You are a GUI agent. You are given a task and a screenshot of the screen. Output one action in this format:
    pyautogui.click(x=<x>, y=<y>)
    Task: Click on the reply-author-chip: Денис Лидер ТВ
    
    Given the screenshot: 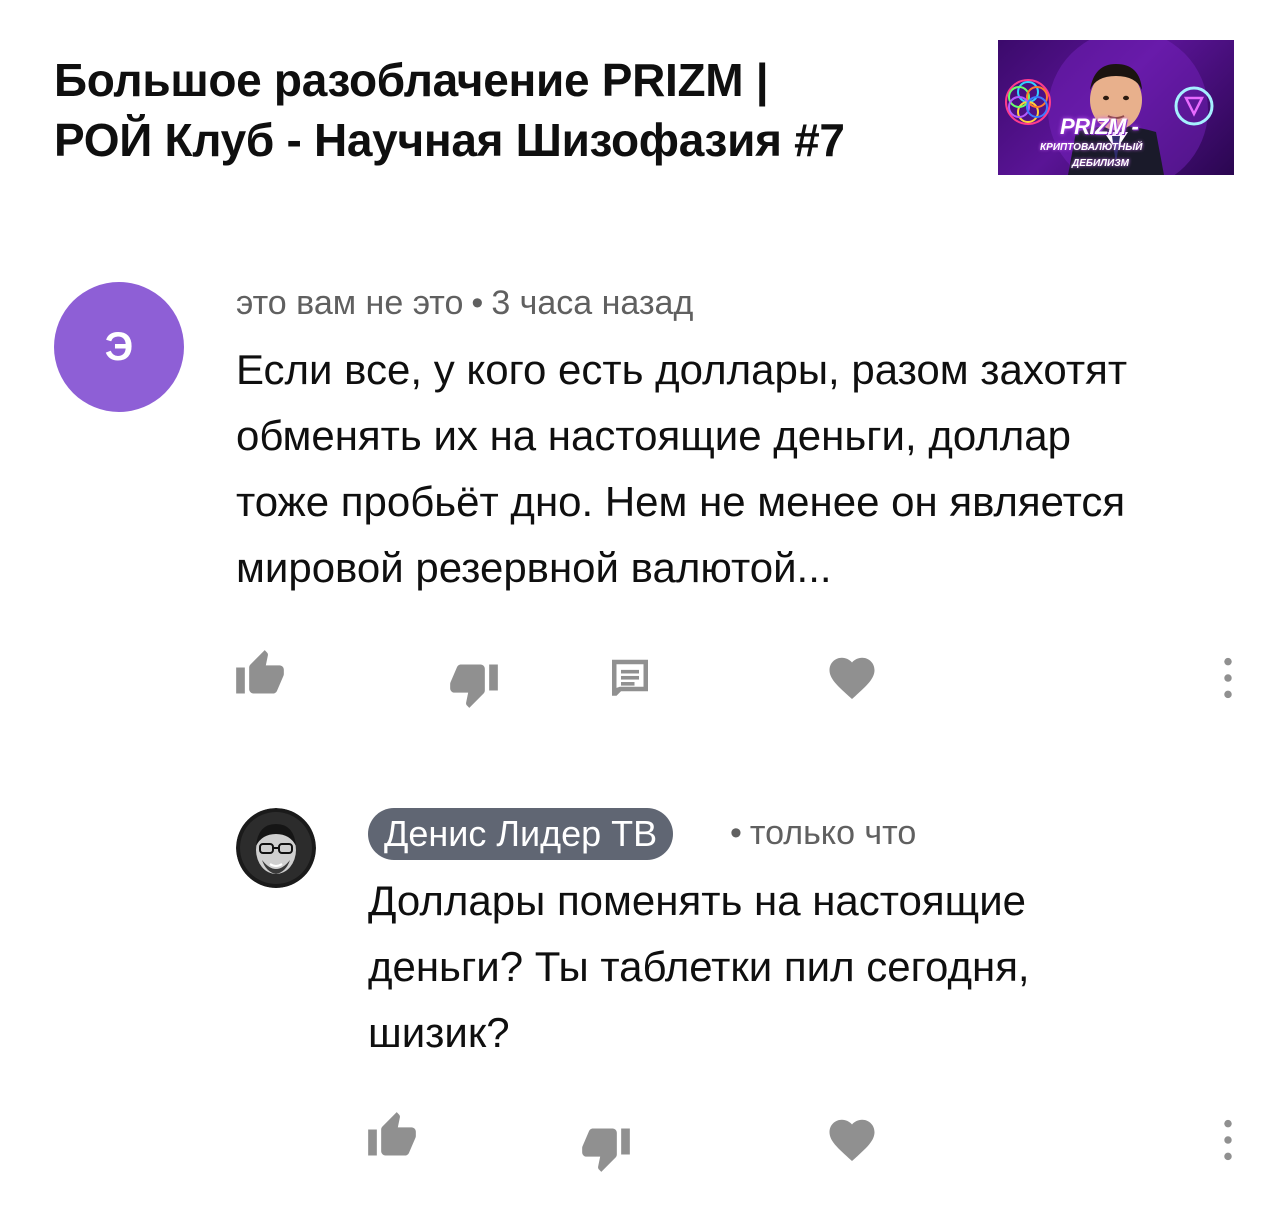 What is the action you would take?
    pyautogui.click(x=521, y=834)
    